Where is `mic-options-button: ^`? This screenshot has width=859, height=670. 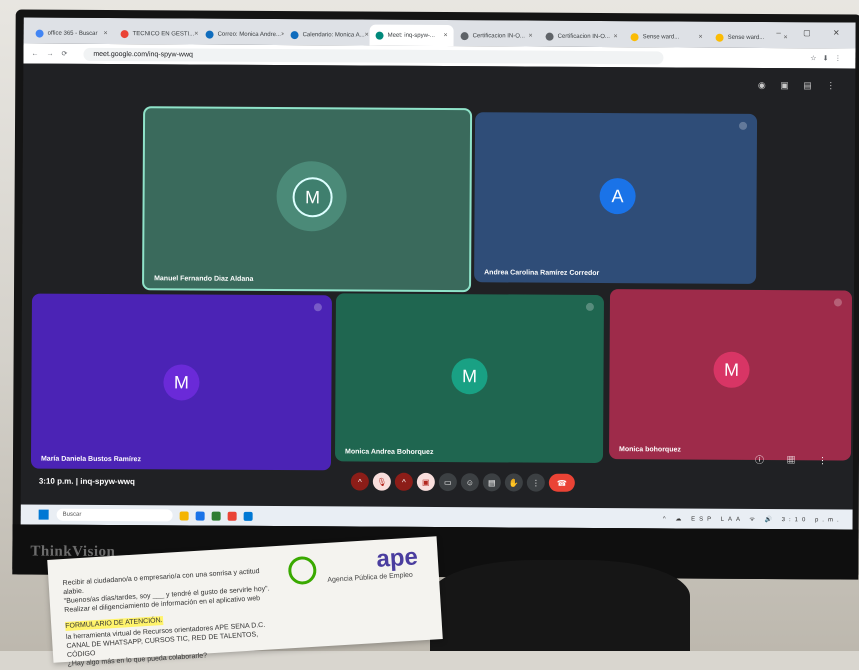
mic-options-button: ^ is located at coordinates (359, 481).